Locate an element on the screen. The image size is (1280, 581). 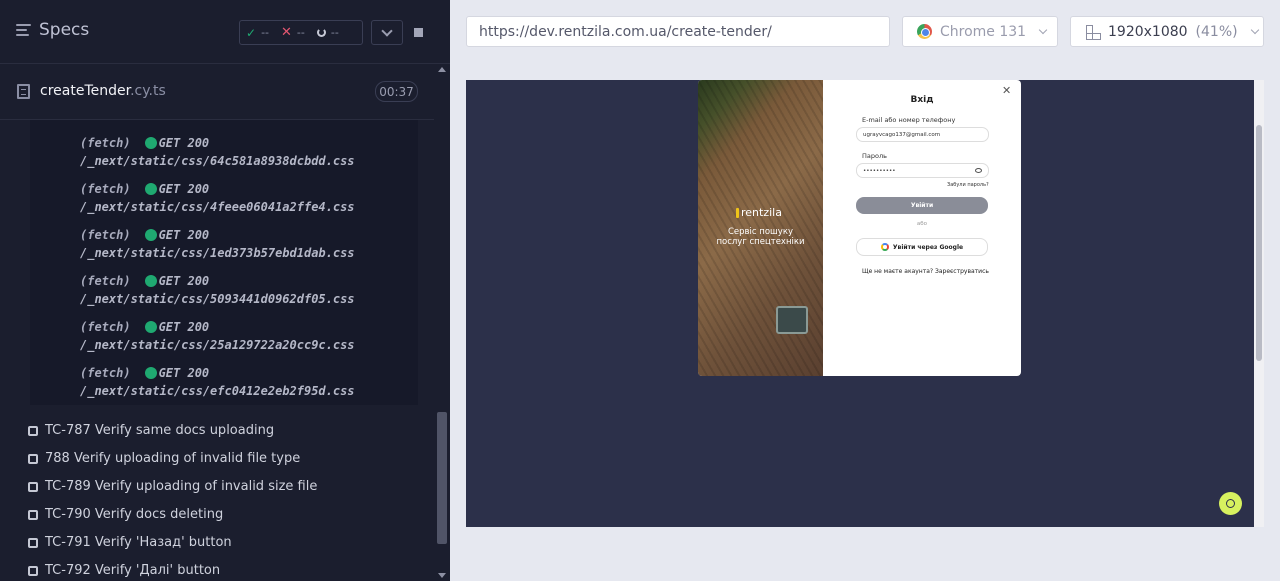
password-label: Пароль is located at coordinates (874, 156).